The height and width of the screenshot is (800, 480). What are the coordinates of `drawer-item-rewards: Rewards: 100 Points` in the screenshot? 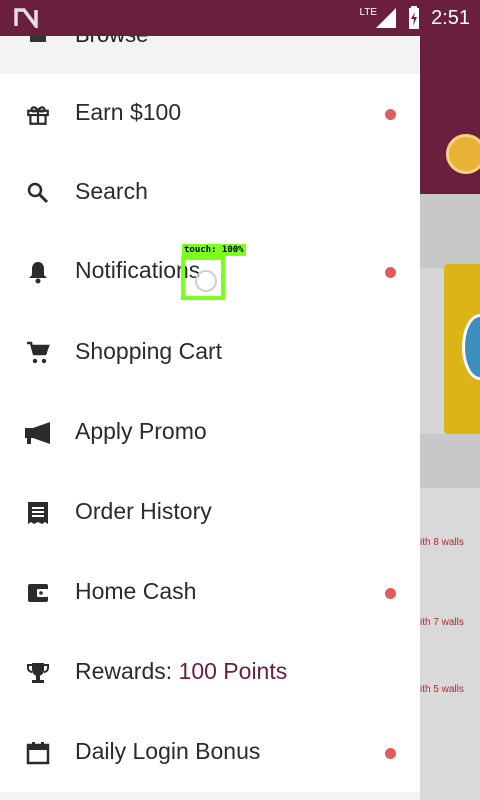 It's located at (210, 672).